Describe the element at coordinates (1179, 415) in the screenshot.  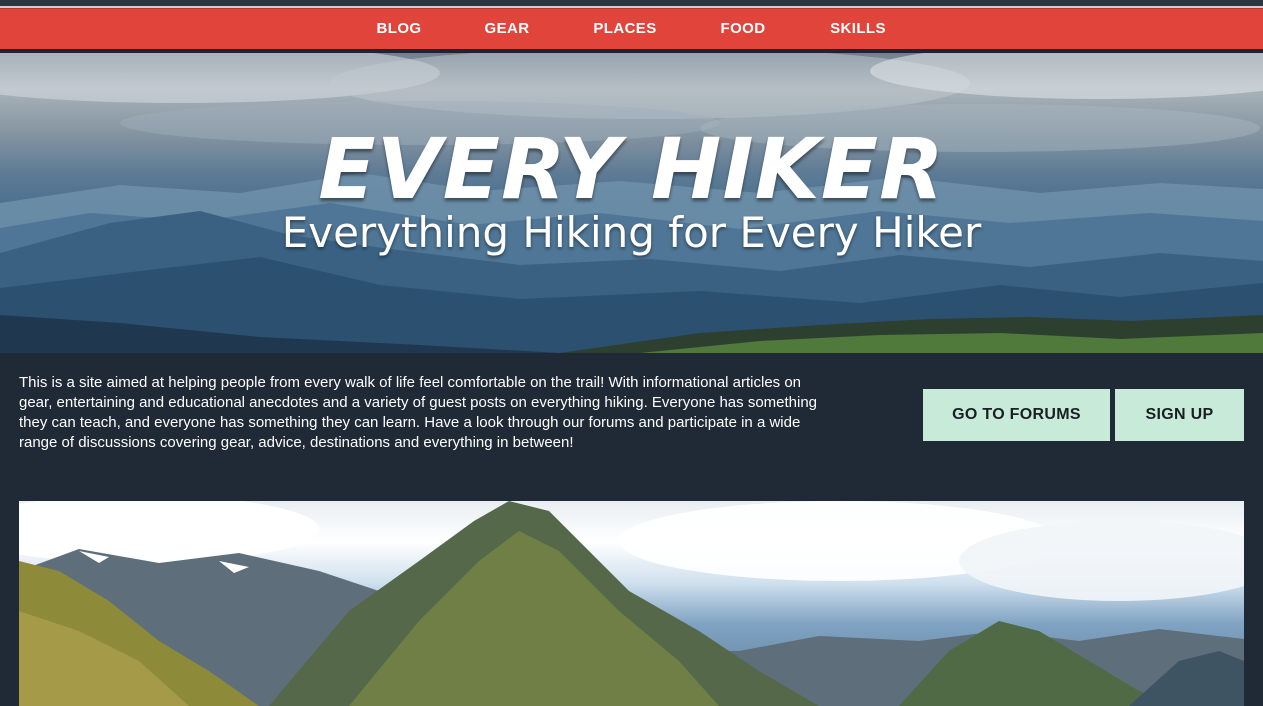
I see `sign-up-button: SIGN UP` at that location.